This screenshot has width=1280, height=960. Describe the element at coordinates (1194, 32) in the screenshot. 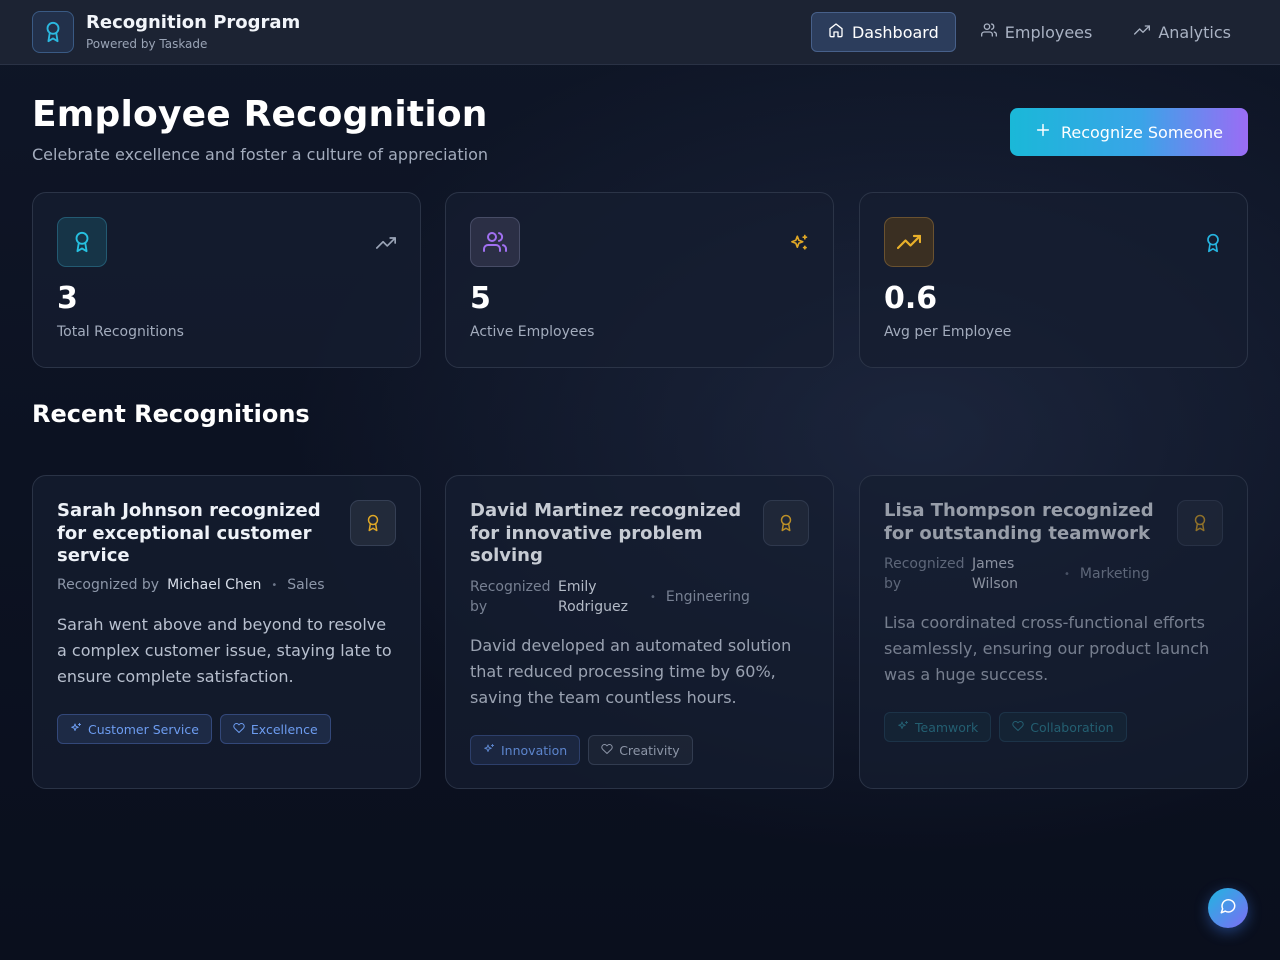

I see `nav-analytics-label: Analytics` at that location.